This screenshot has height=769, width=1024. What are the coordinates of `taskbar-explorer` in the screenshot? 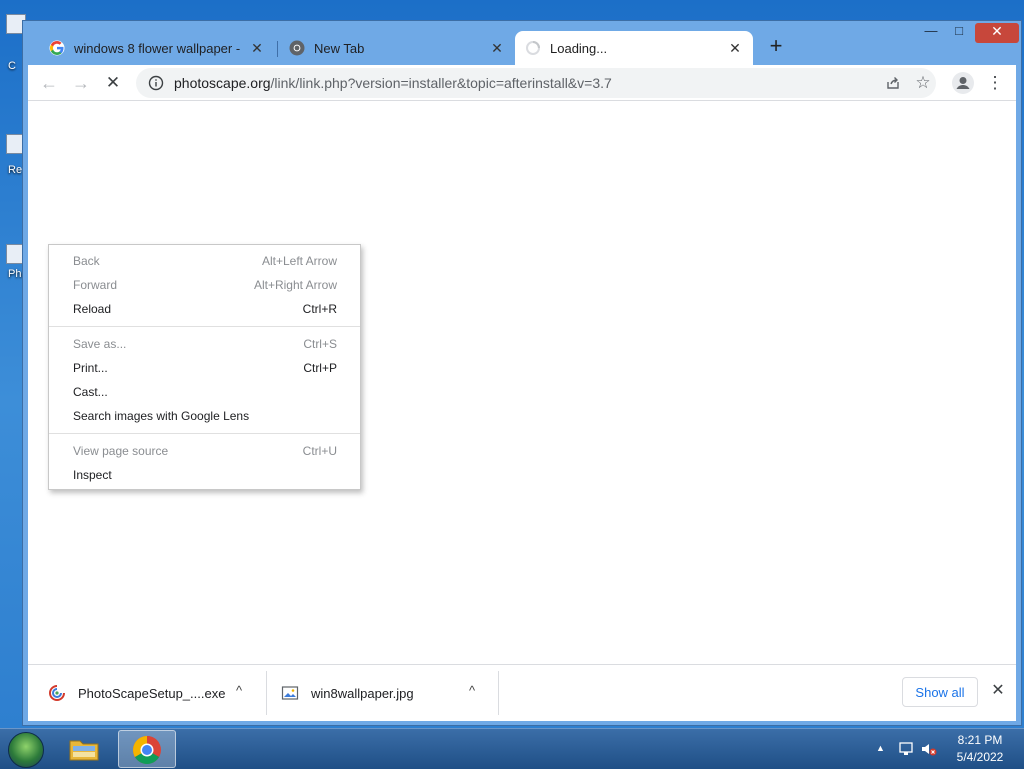 It's located at (85, 749).